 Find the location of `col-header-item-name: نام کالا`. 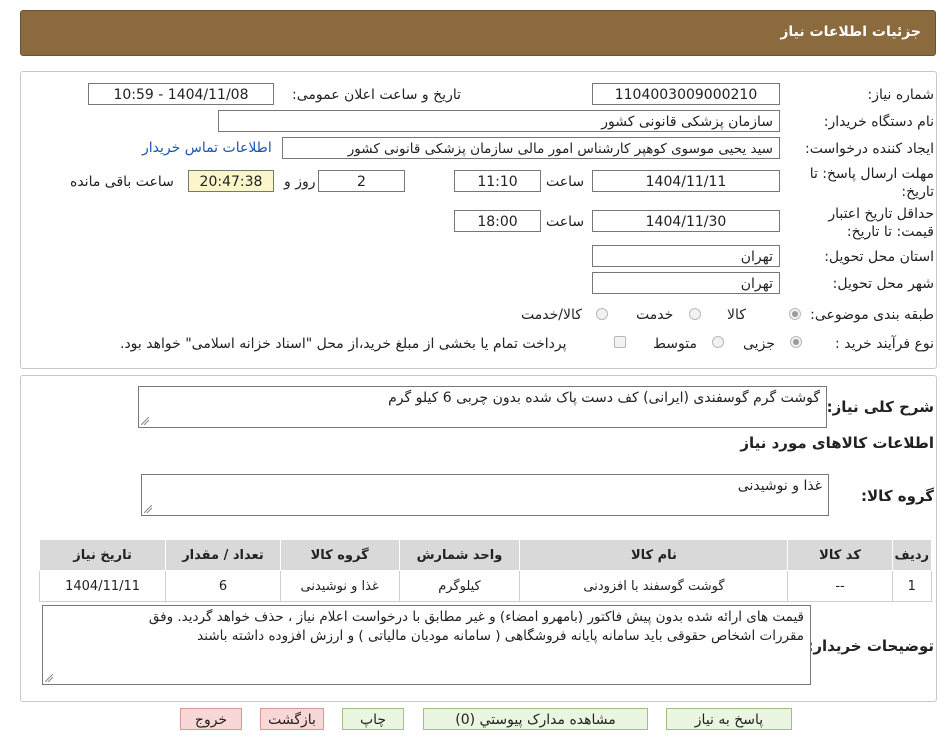

col-header-item-name: نام کالا is located at coordinates (654, 555).